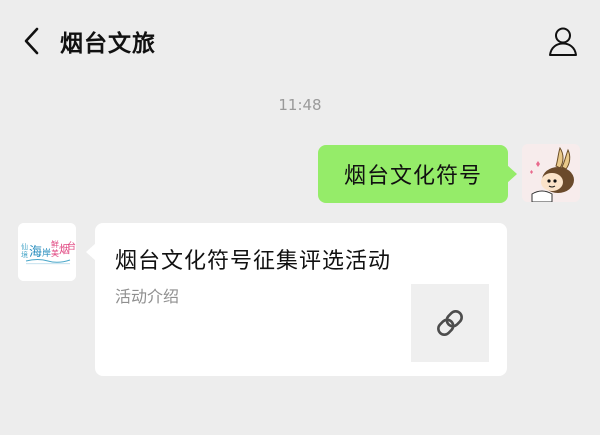 The height and width of the screenshot is (435, 600). I want to click on profile-button, so click(563, 41).